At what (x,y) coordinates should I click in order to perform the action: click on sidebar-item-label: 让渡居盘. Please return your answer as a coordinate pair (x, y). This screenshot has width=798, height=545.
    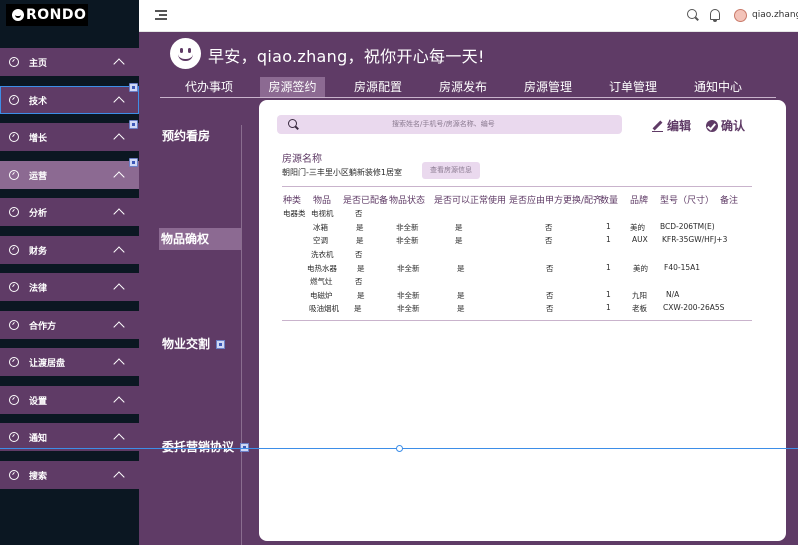
    Looking at the image, I should click on (47, 363).